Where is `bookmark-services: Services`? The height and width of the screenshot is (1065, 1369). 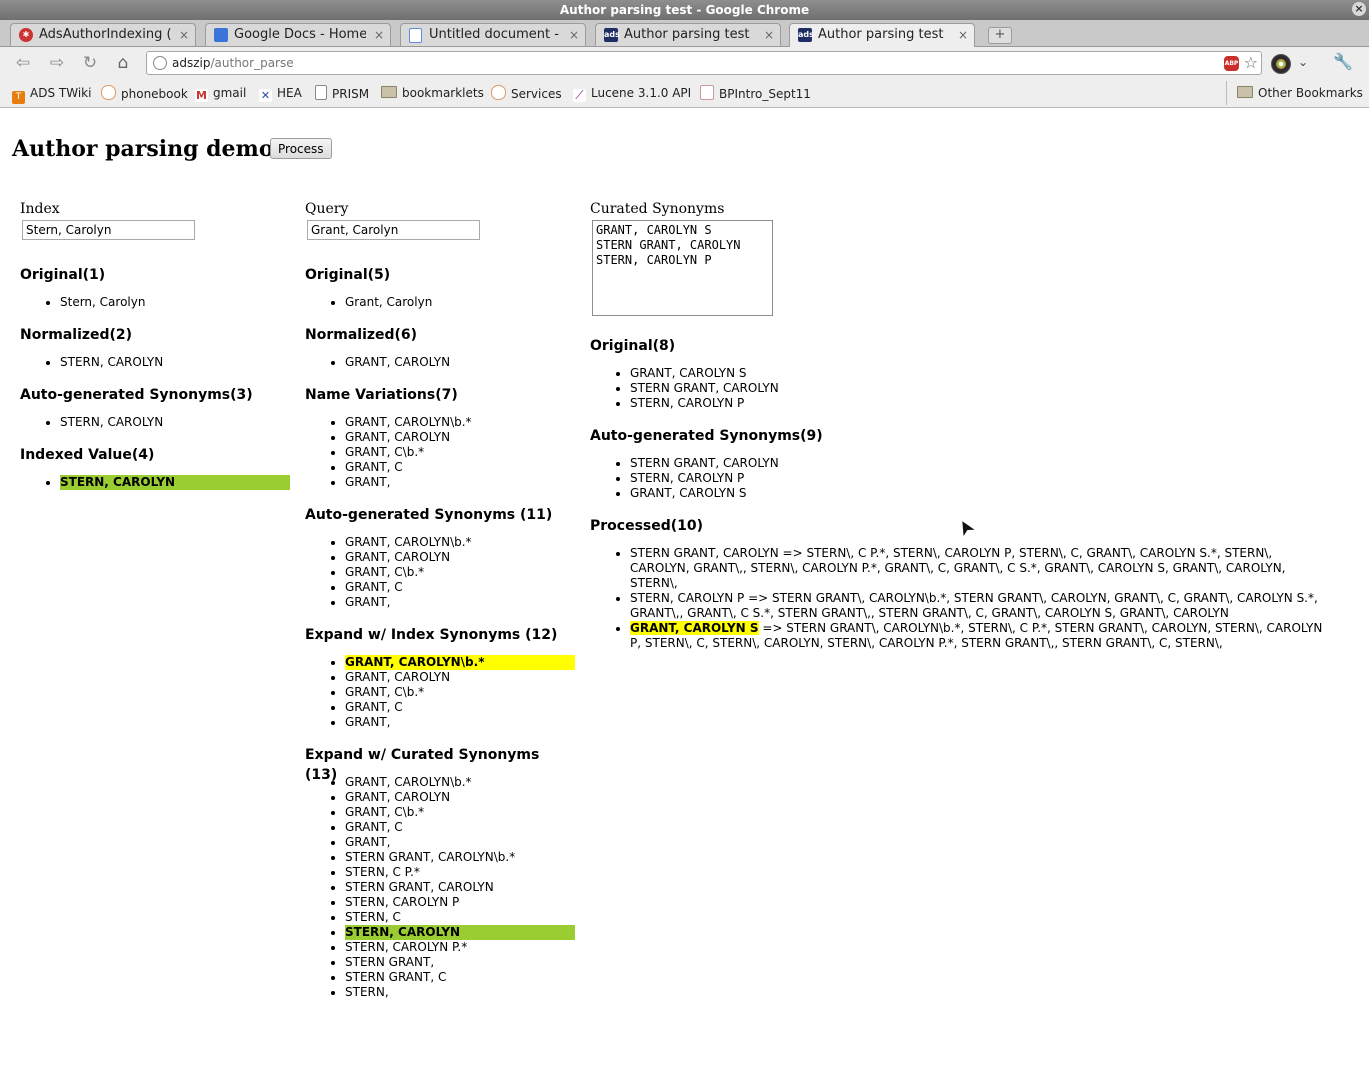 bookmark-services: Services is located at coordinates (526, 93).